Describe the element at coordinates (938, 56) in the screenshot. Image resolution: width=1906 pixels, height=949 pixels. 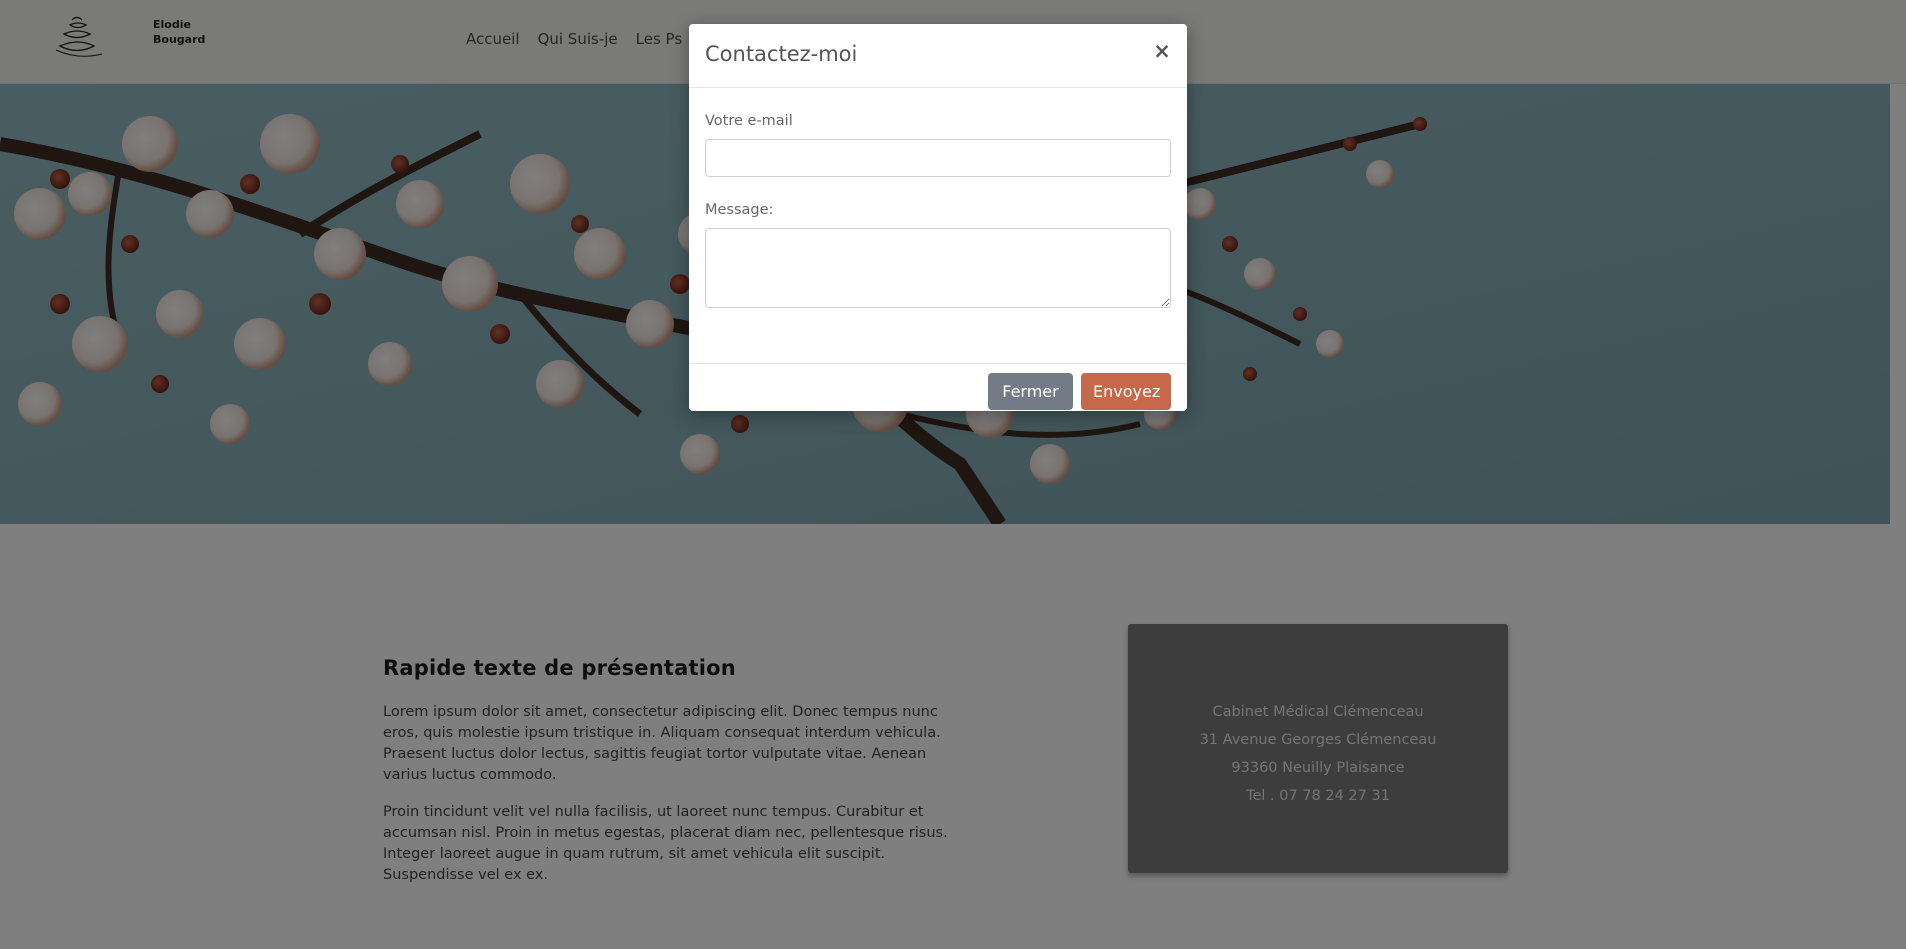
I see `modal-header: Contactez-moi ×` at that location.